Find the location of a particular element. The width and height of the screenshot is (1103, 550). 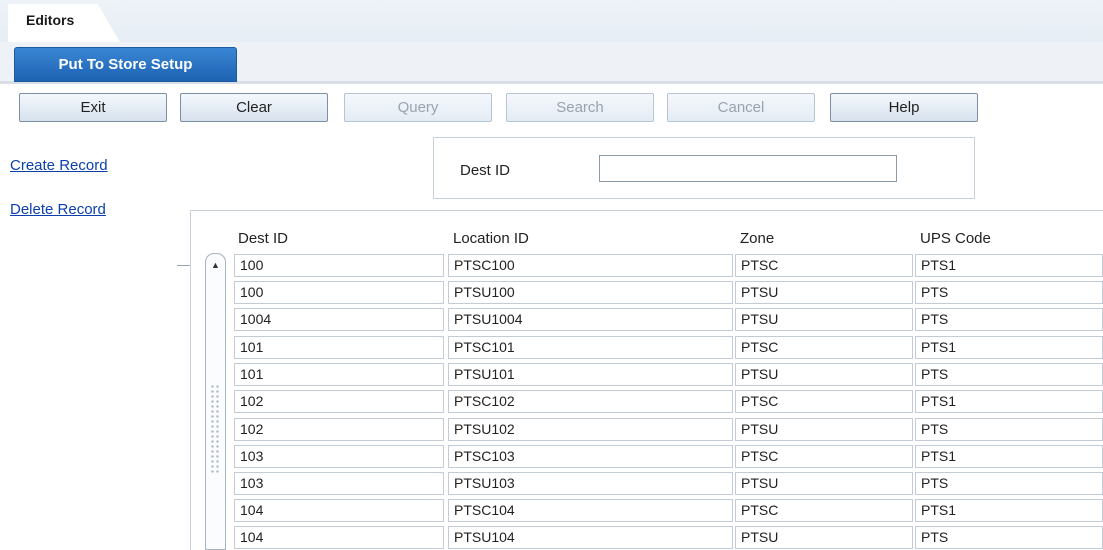

cell-location-id: PTSU102 is located at coordinates (590, 429).